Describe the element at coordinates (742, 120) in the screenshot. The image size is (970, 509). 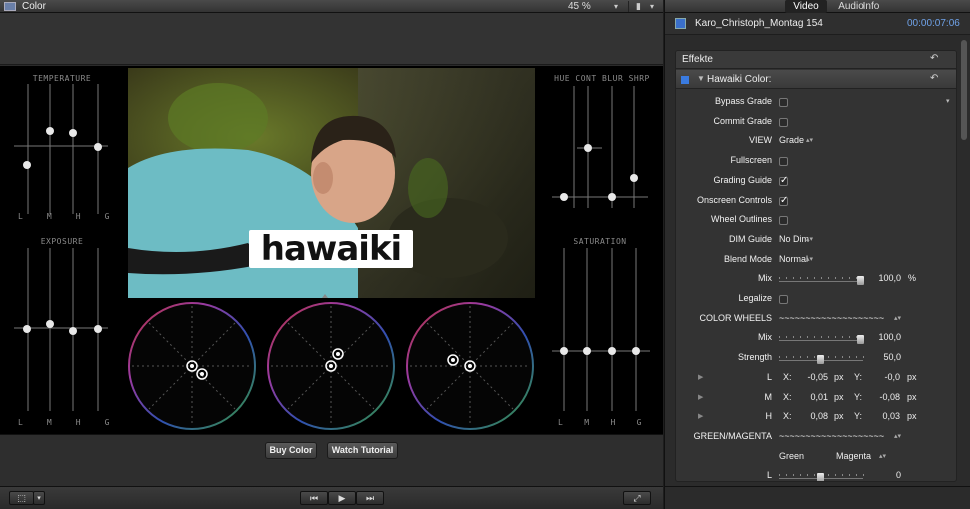
I see `parameter-label: Commit Grade` at that location.